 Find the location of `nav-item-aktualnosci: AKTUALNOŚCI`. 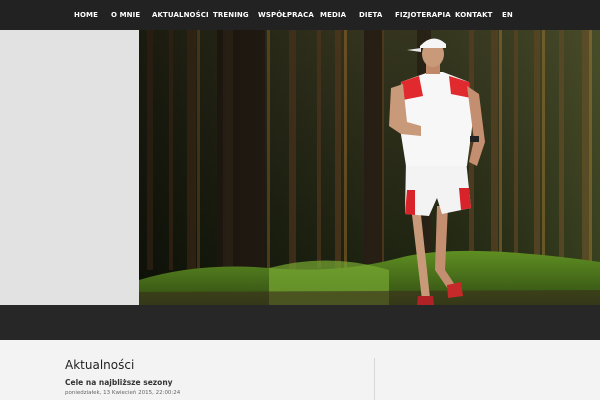

nav-item-aktualnosci: AKTUALNOŚCI is located at coordinates (180, 15).